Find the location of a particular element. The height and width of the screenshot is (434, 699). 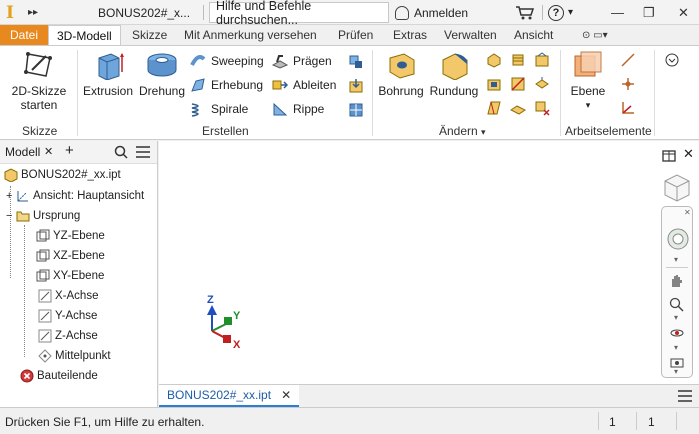

extrude-icon is located at coordinates (111, 66).